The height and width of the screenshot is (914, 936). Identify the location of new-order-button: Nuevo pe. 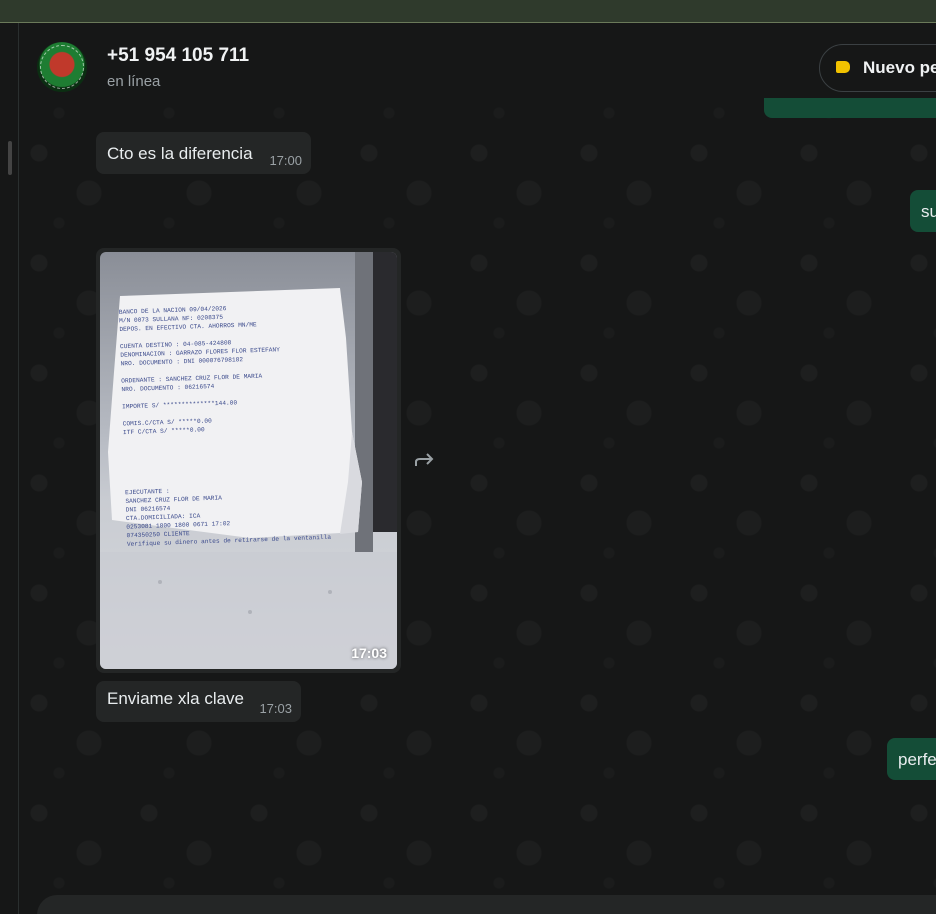
(877, 68).